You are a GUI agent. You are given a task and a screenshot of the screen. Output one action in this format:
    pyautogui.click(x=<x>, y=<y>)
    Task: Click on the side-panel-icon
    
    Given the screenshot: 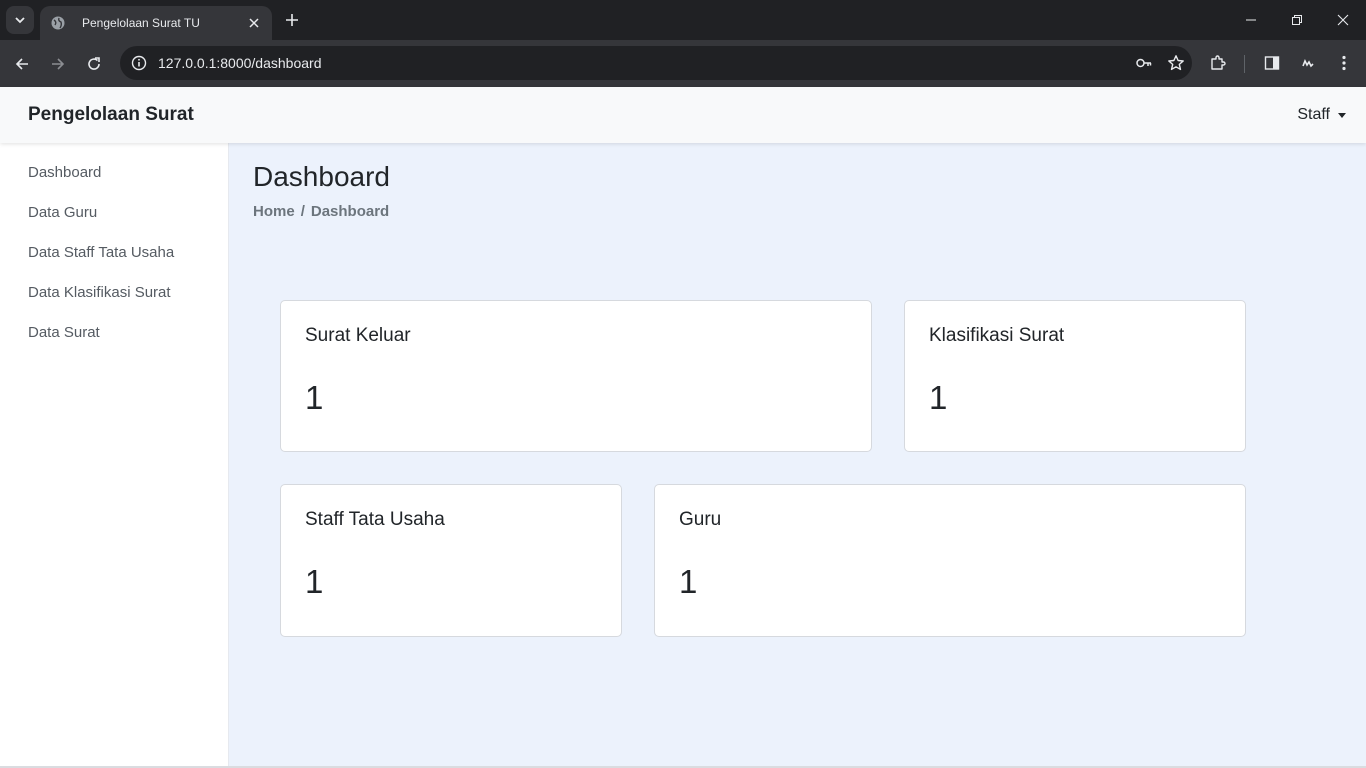 What is the action you would take?
    pyautogui.click(x=1272, y=63)
    